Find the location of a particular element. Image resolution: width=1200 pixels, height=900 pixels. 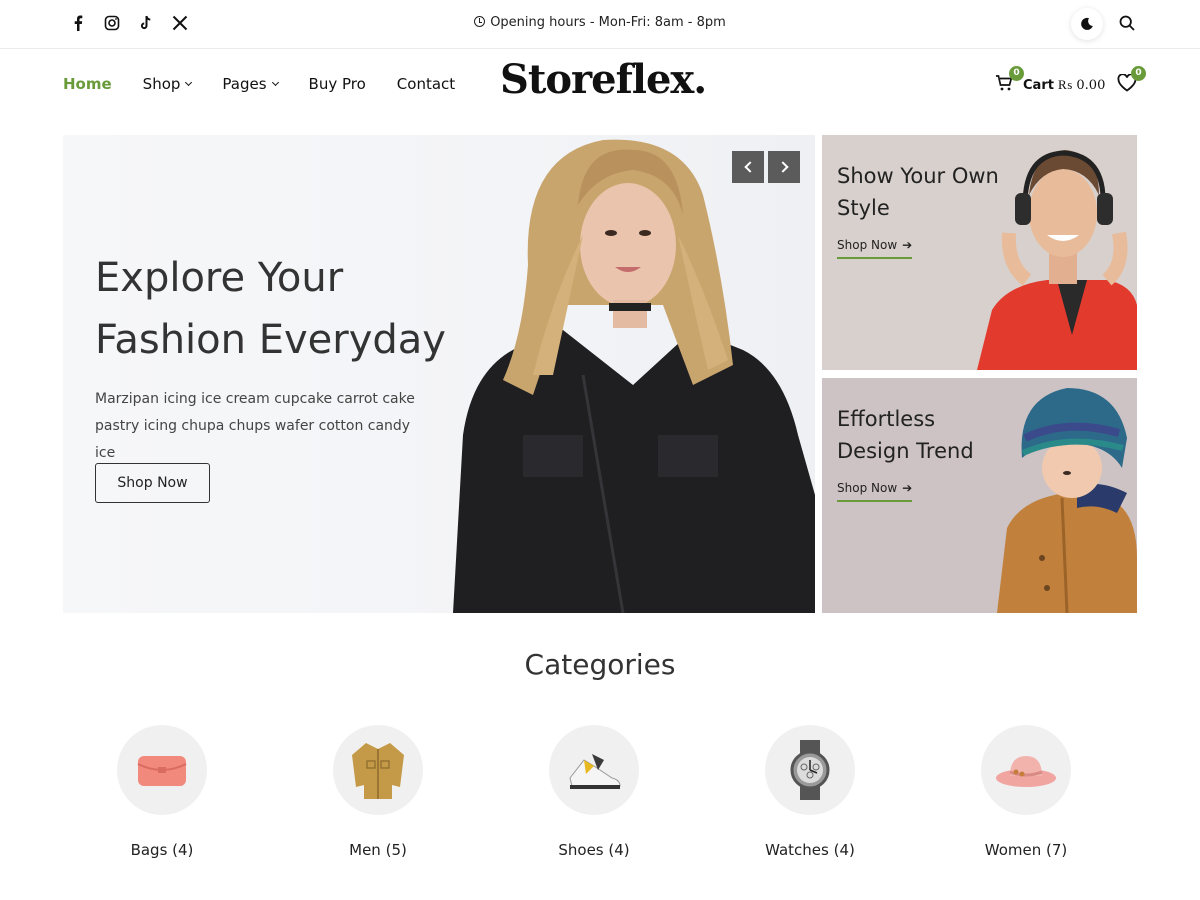

opening-hours: Opening hours - Mon-Fri: 8am - 8pm is located at coordinates (600, 22).